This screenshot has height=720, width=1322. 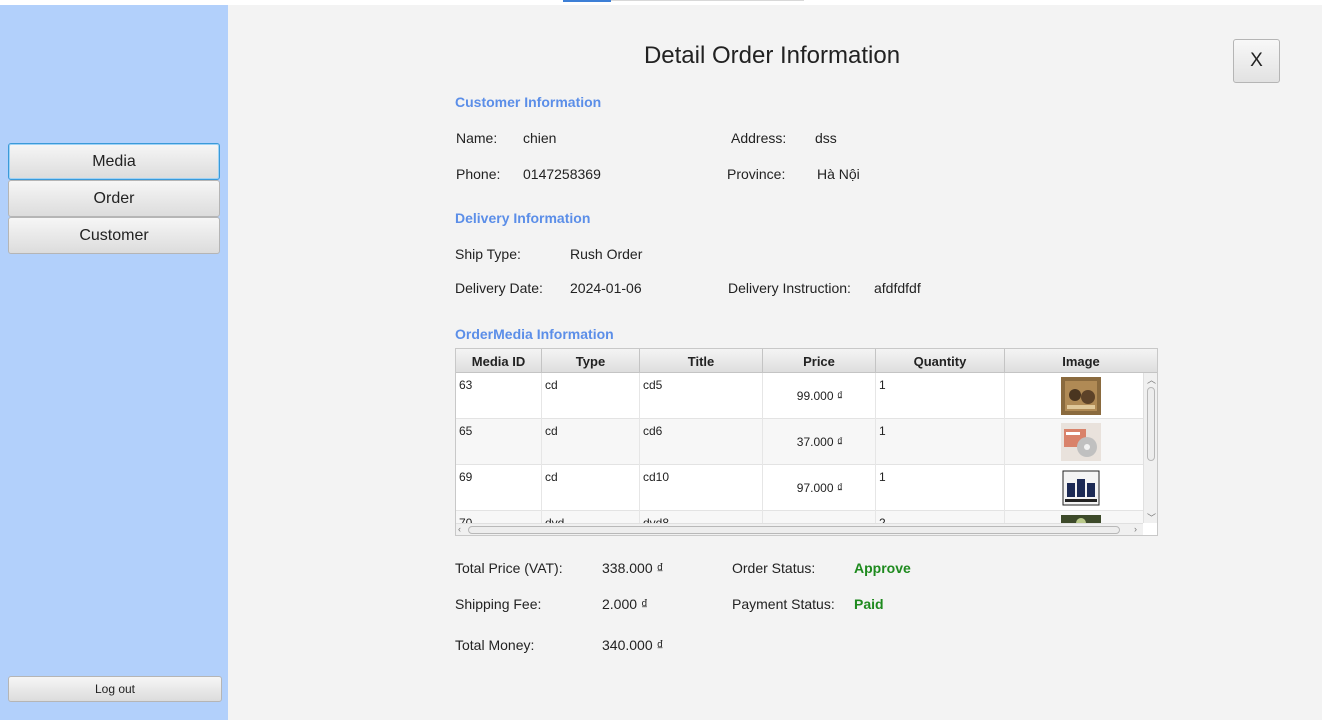 I want to click on horizontal-scrollbar: ‹ ›, so click(x=799, y=529).